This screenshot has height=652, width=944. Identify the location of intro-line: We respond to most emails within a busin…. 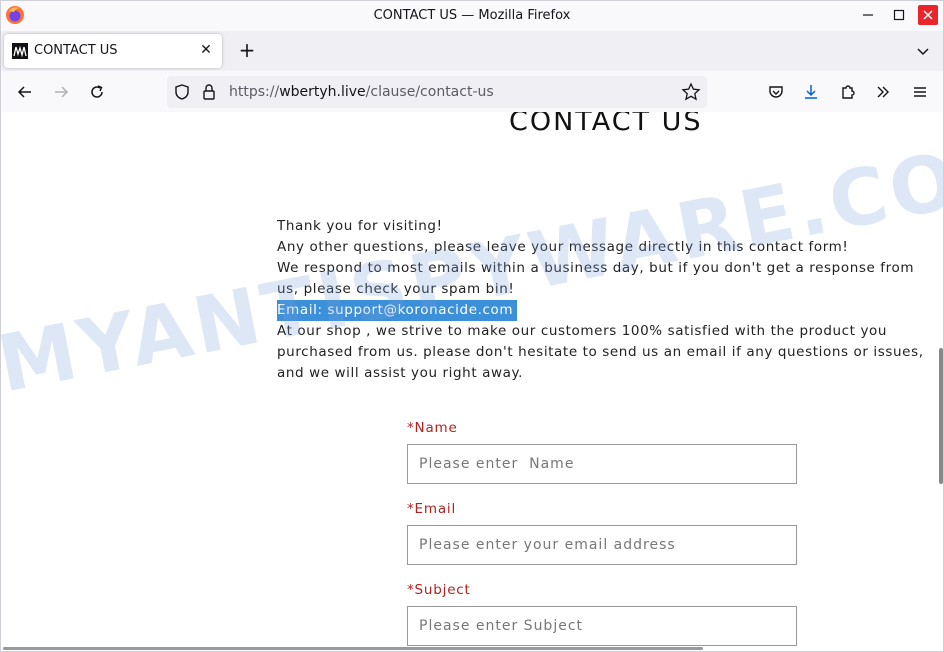
(596, 278).